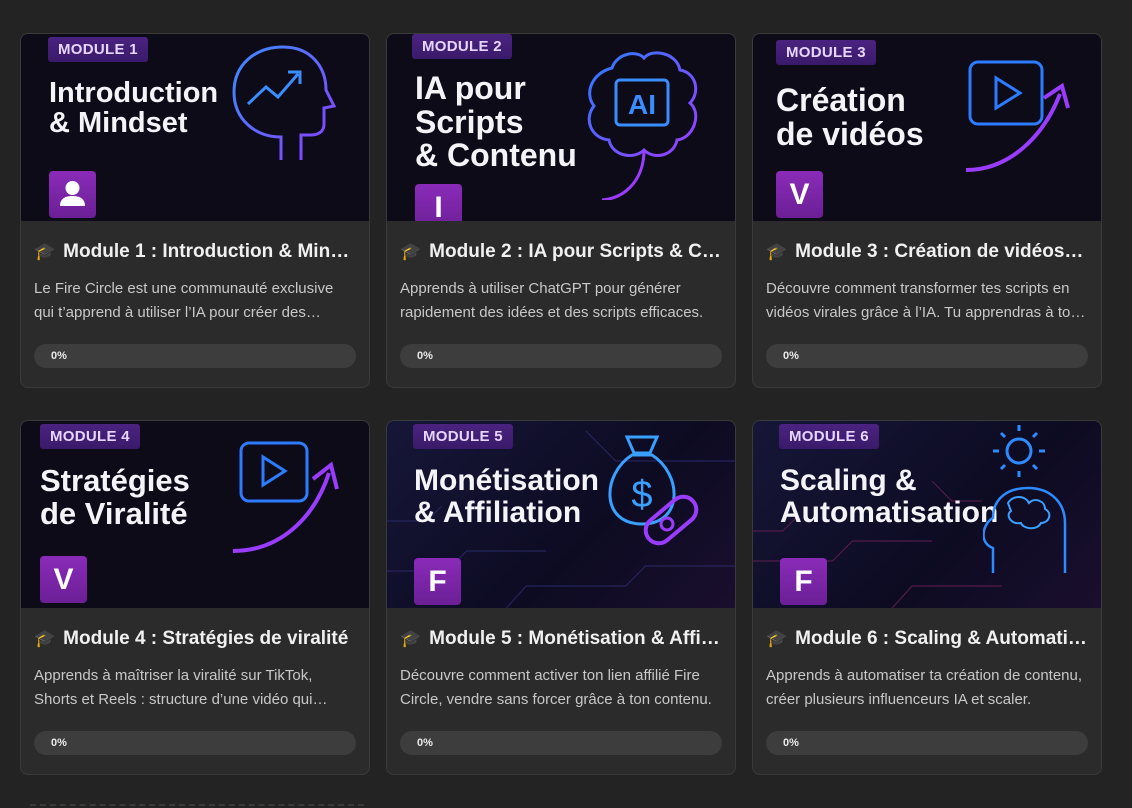  Describe the element at coordinates (575, 251) in the screenshot. I see `module-title-text: Module 2 : IA pour Scripts & Contenu` at that location.